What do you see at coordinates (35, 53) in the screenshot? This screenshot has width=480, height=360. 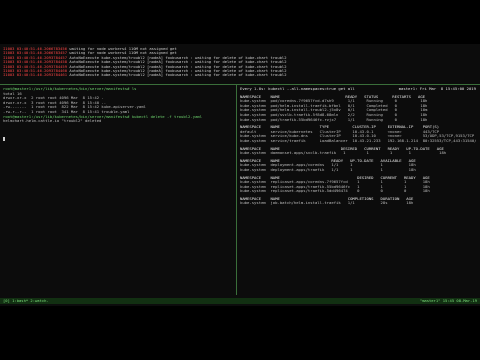 I see `log-timestamp: I1003 03:40:51.46.2066783457` at bounding box center [35, 53].